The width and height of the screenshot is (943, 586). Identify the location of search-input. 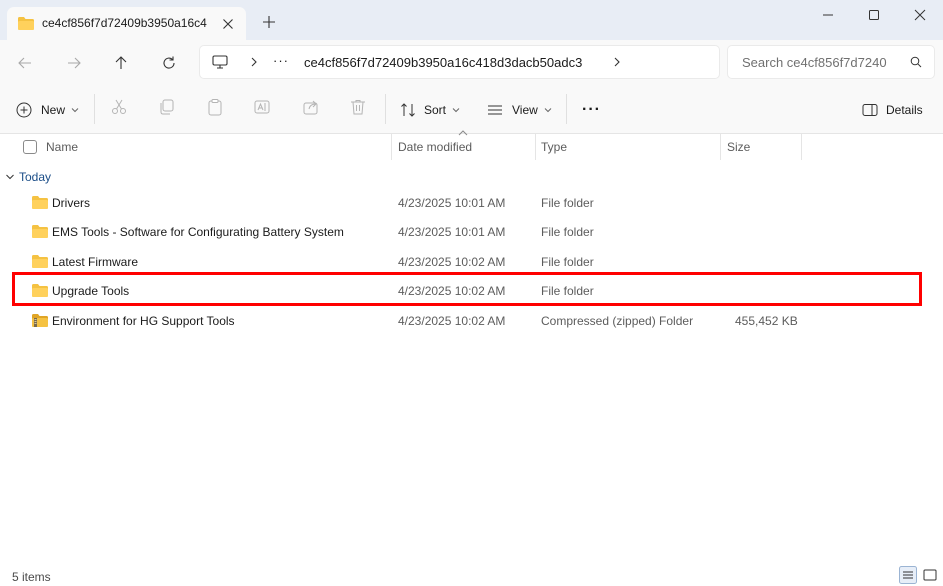
(822, 62).